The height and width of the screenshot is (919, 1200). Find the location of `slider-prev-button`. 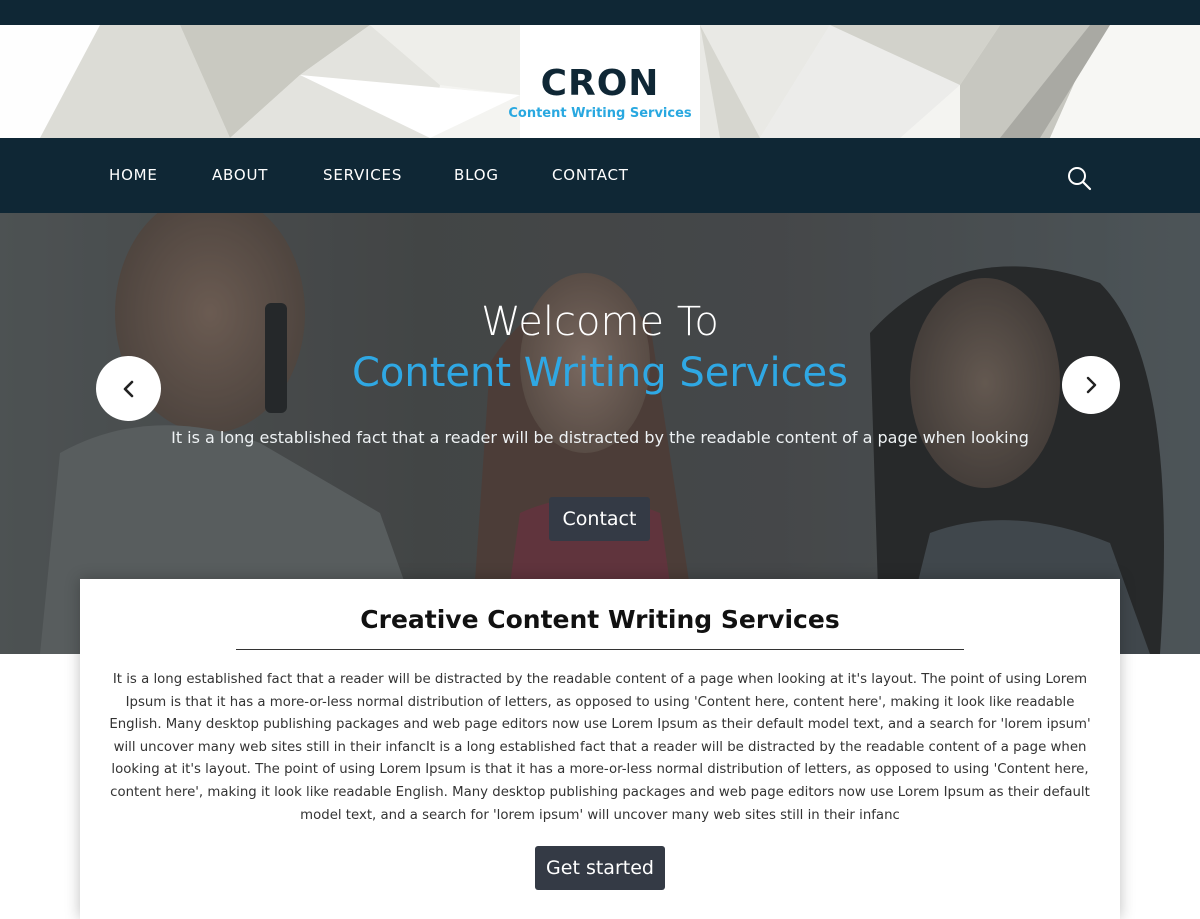

slider-prev-button is located at coordinates (128, 388).